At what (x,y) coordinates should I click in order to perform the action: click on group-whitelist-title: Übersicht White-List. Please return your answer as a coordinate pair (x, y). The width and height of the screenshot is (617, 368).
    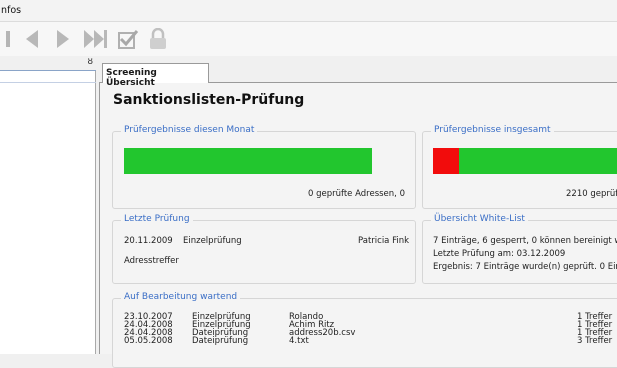
    Looking at the image, I should click on (479, 219).